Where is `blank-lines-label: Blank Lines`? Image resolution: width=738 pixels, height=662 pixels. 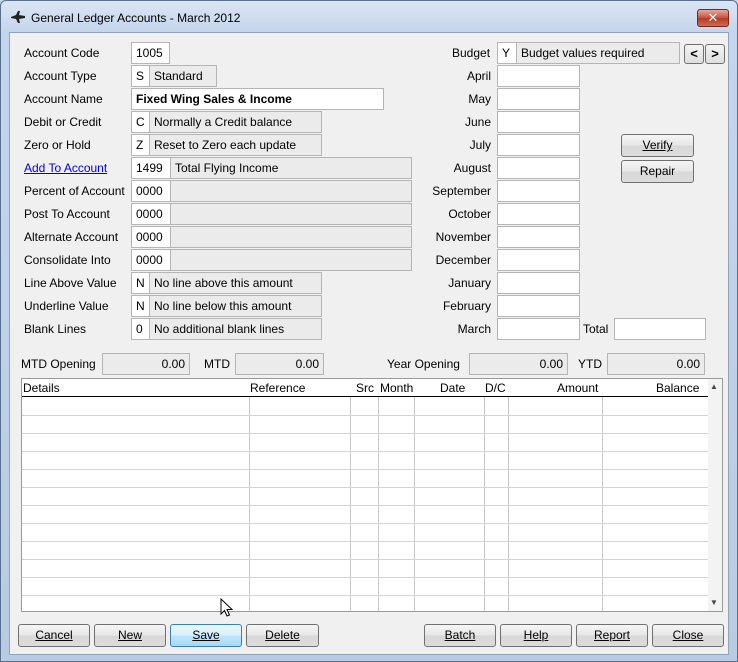 blank-lines-label: Blank Lines is located at coordinates (55, 329).